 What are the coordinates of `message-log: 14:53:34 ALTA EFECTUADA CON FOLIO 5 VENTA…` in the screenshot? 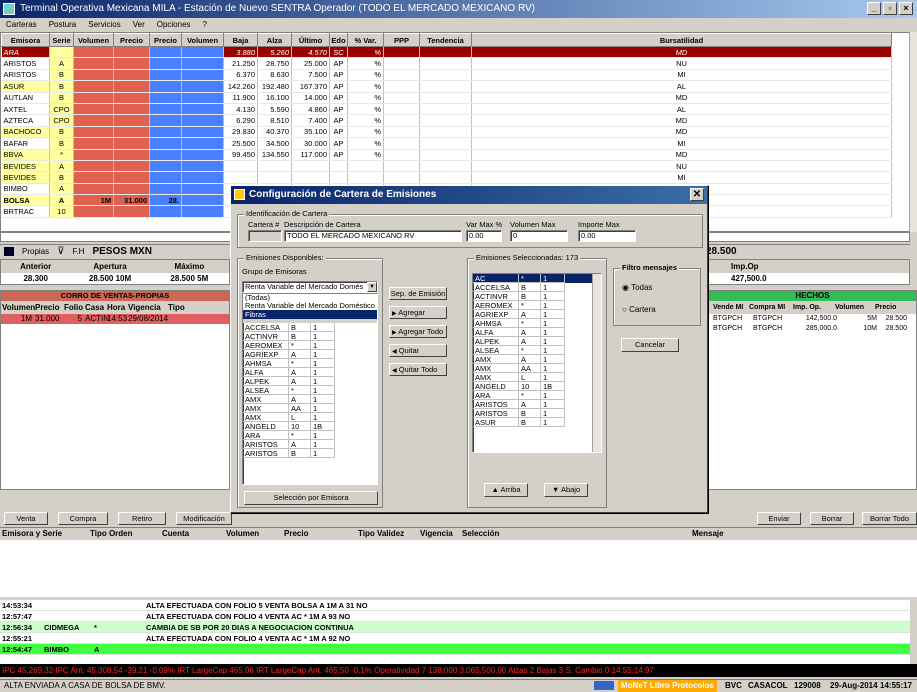 It's located at (455, 632).